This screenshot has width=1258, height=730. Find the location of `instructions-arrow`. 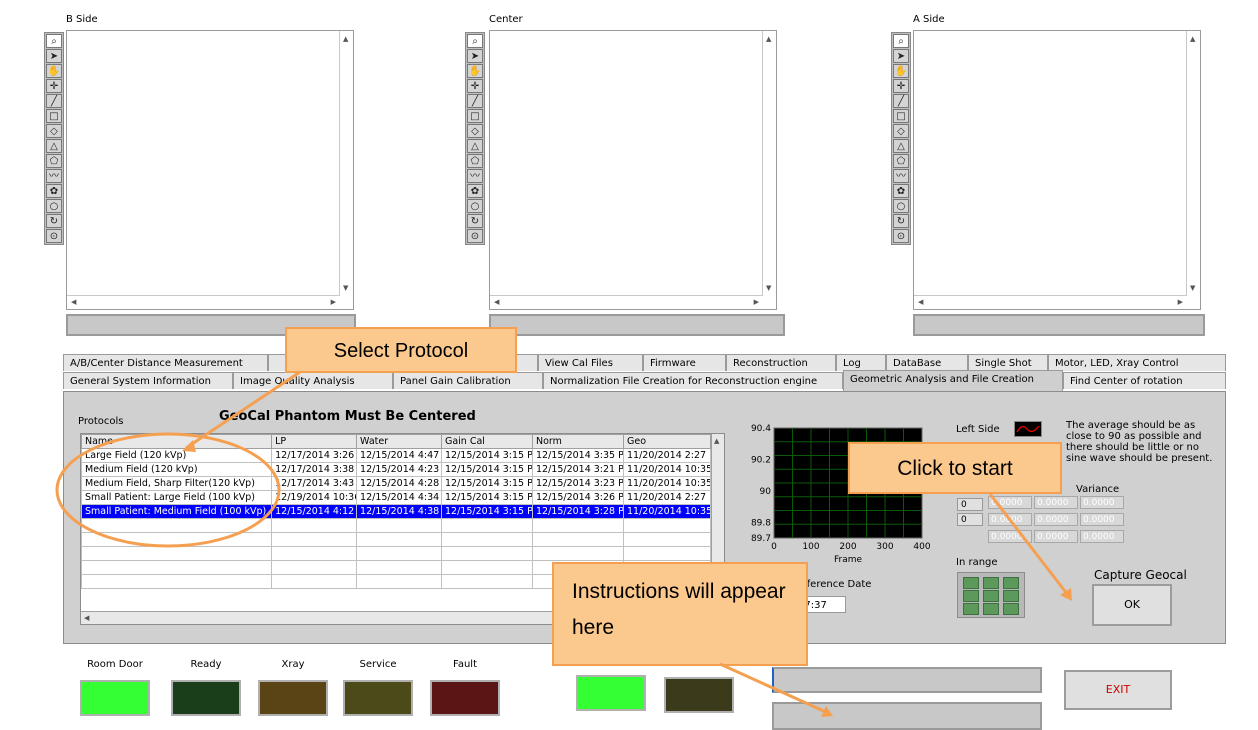

instructions-arrow is located at coordinates (774, 688).